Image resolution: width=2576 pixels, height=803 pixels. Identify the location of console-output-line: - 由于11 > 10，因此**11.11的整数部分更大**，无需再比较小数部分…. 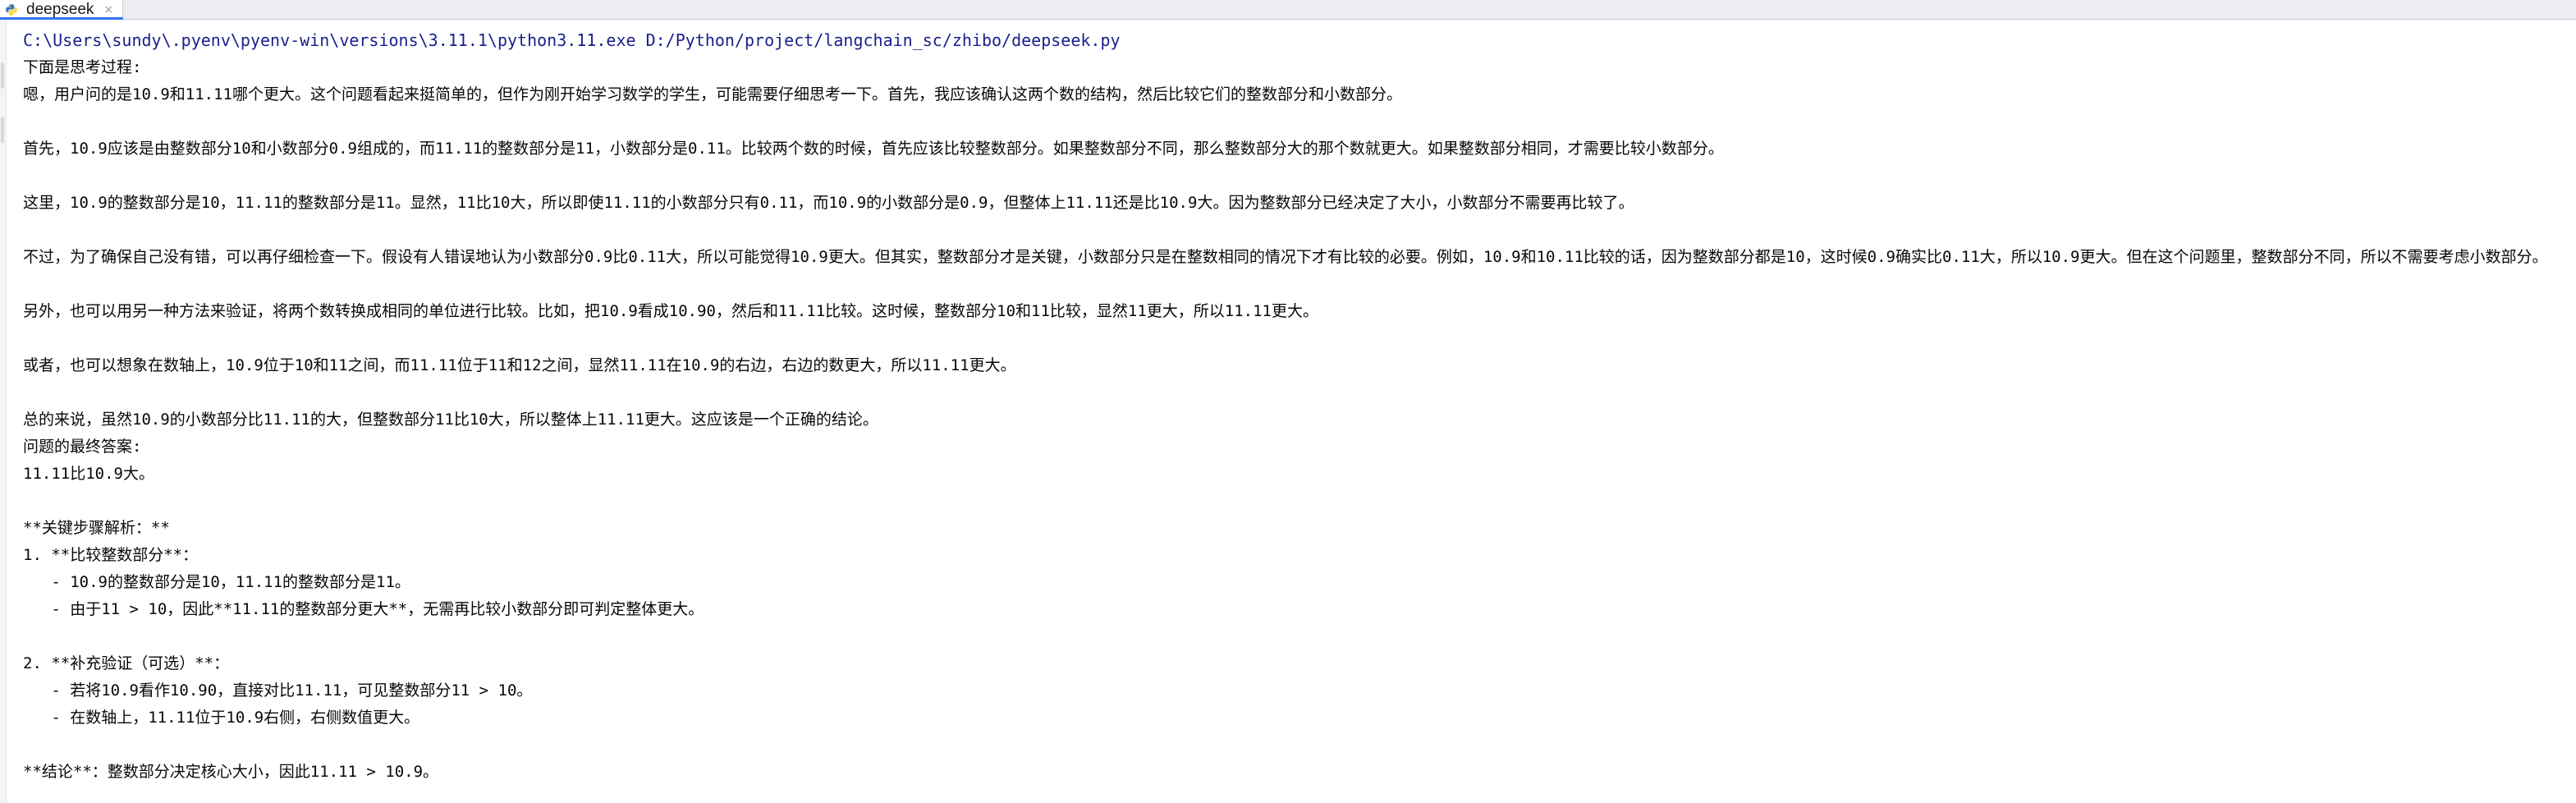
(364, 609).